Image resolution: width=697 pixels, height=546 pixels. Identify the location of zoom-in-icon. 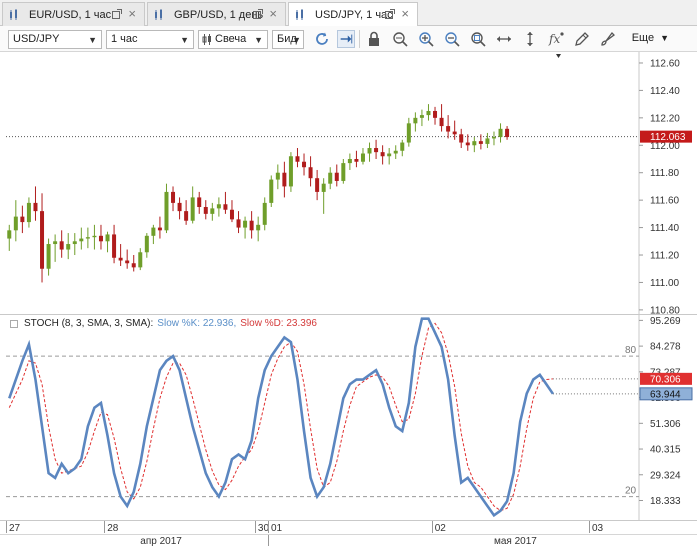
(426, 39).